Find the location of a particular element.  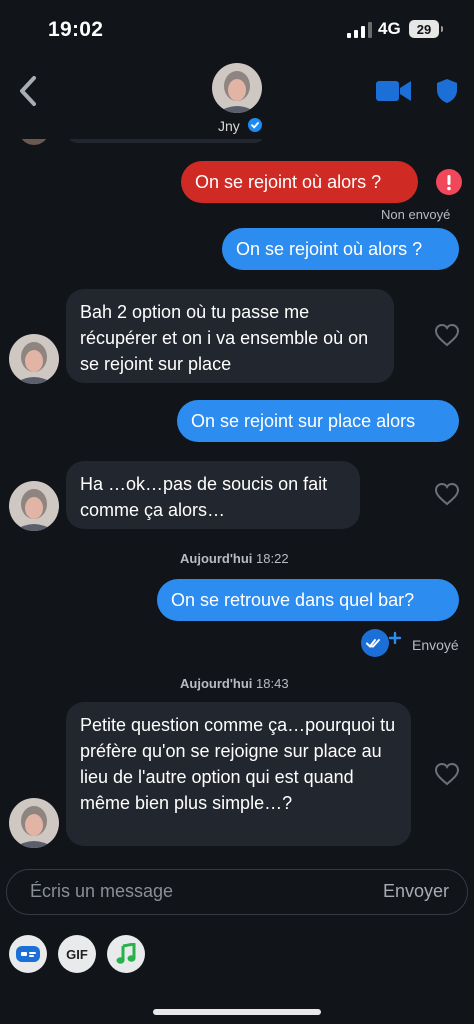

send-button: Envoyer is located at coordinates (416, 891).